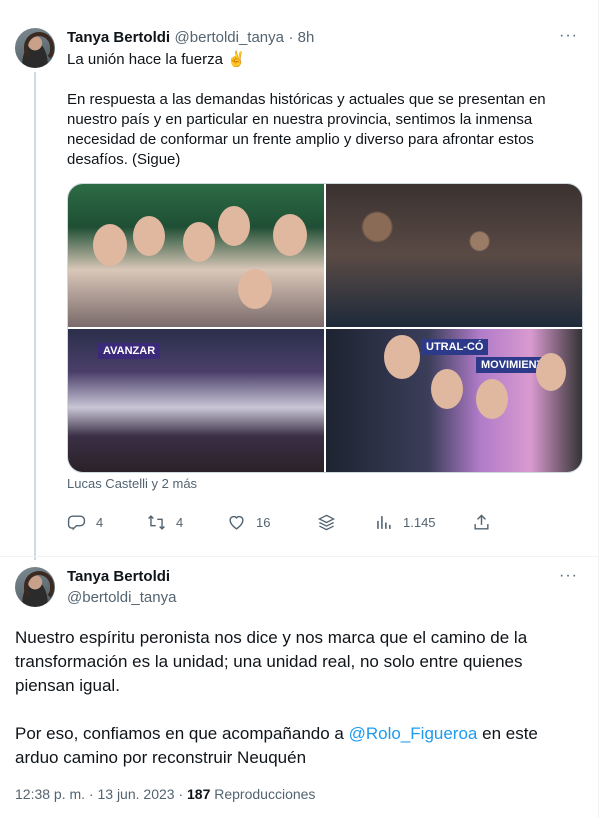 The height and width of the screenshot is (818, 600). Describe the element at coordinates (455, 347) in the screenshot. I see `media-banner: UTRAL-CÓ` at that location.